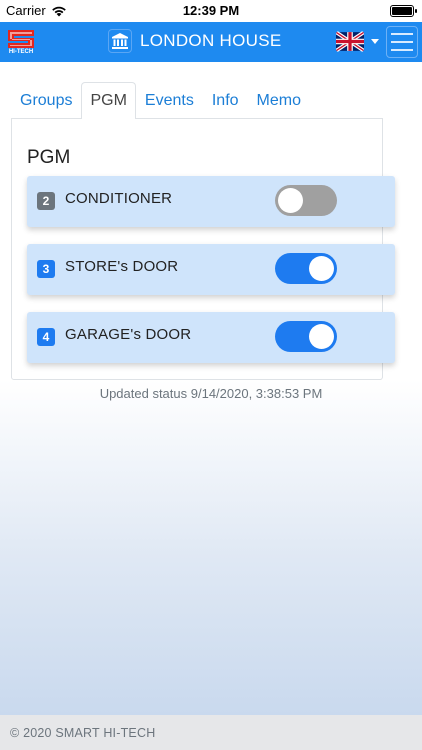 The width and height of the screenshot is (422, 750). Describe the element at coordinates (279, 100) in the screenshot. I see `tab-memo: Memo` at that location.